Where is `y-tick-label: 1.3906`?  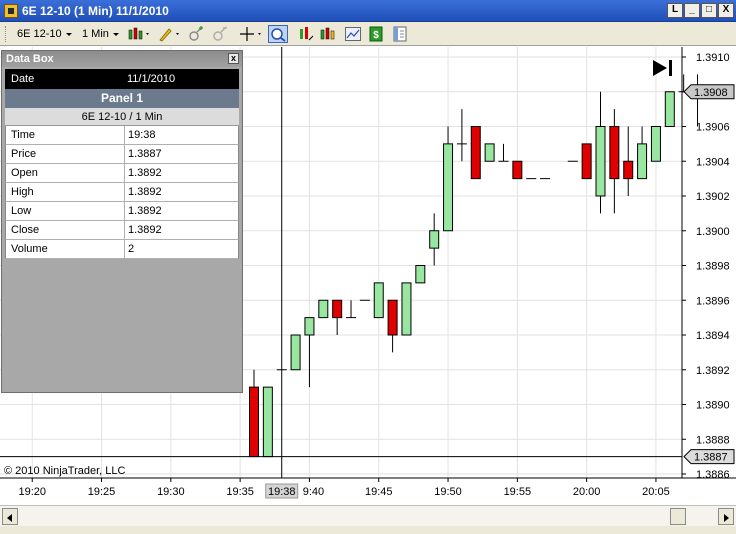
y-tick-label: 1.3906 is located at coordinates (713, 128).